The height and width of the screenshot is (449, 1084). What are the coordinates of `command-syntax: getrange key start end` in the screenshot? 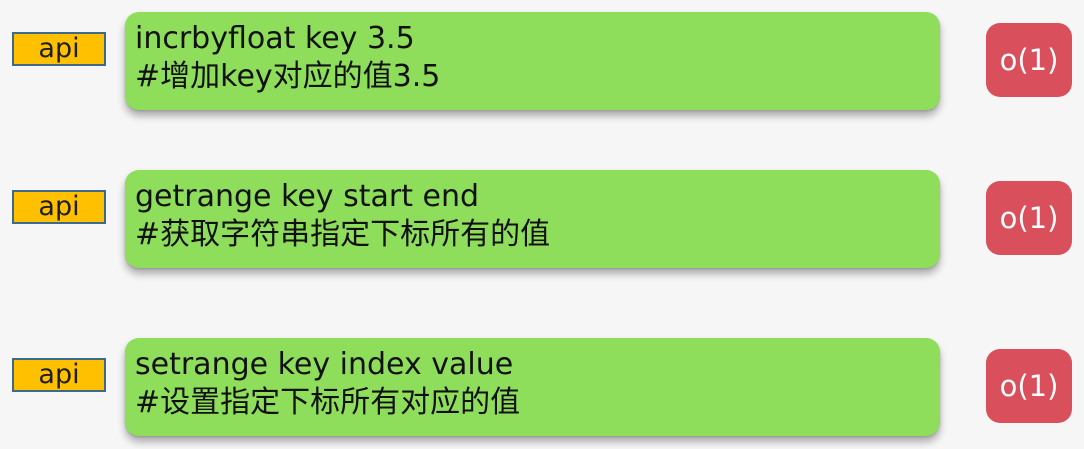 It's located at (307, 196).